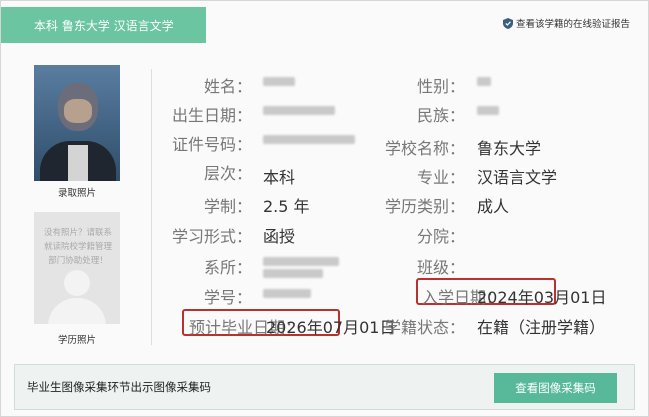 Image resolution: width=649 pixels, height=417 pixels. Describe the element at coordinates (76, 340) in the screenshot. I see `graduation-photo-caption: 学历照片` at that location.